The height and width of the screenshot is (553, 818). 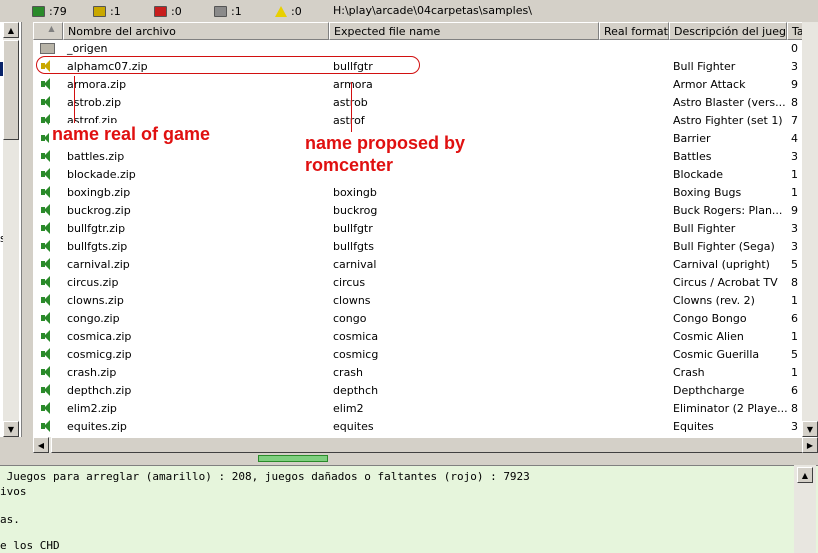 What do you see at coordinates (107, 11) in the screenshot?
I see `status-fix-count: :1` at bounding box center [107, 11].